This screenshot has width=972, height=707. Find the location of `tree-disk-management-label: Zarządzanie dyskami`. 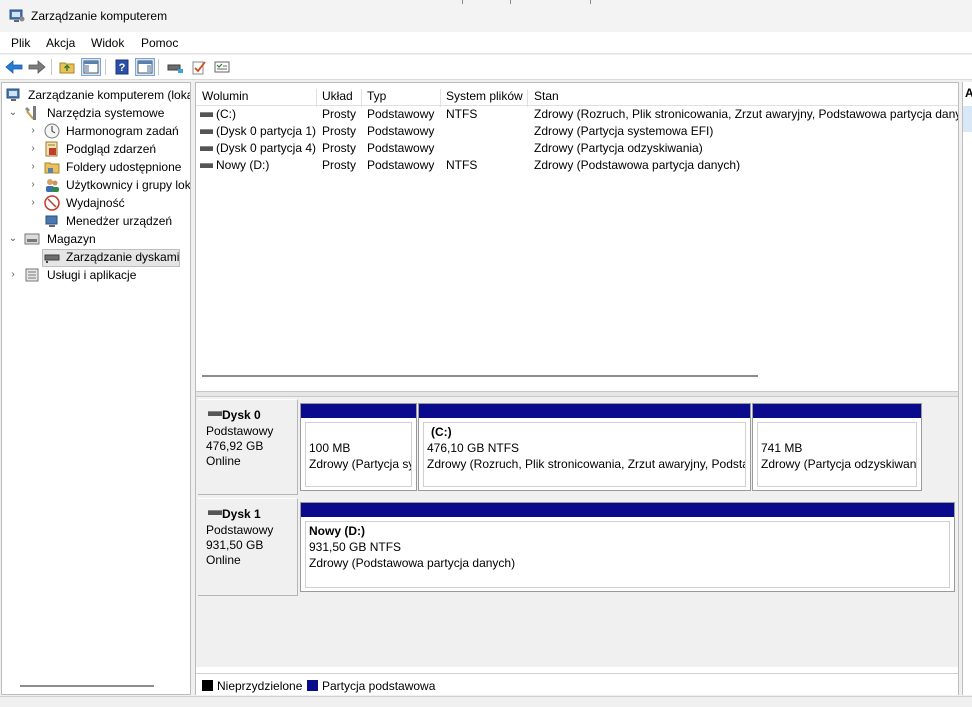

tree-disk-management-label: Zarządzanie dyskami is located at coordinates (123, 257).